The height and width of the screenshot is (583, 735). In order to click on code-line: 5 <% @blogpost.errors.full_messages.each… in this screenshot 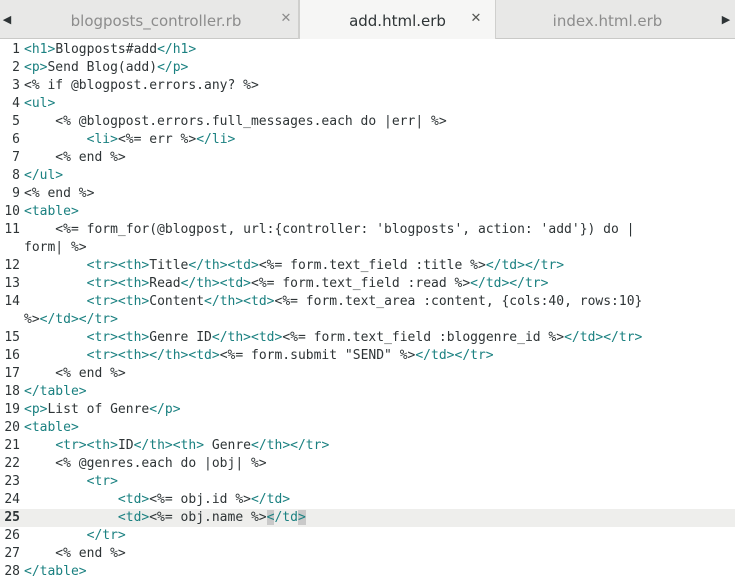, I will do `click(367, 122)`.